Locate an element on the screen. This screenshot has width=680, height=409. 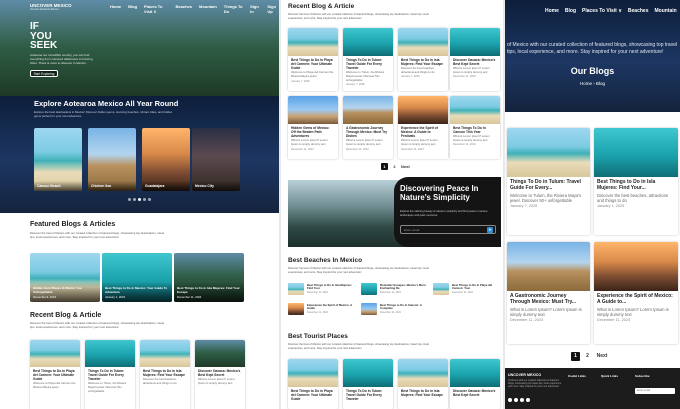
nav-sign-in: Sign In is located at coordinates (255, 9).